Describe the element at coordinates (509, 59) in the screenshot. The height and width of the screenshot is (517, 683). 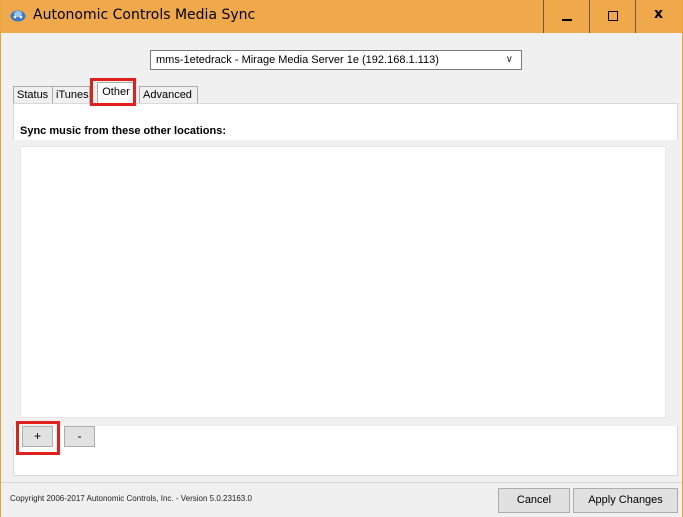
I see `chevron-down-icon: ∨` at that location.